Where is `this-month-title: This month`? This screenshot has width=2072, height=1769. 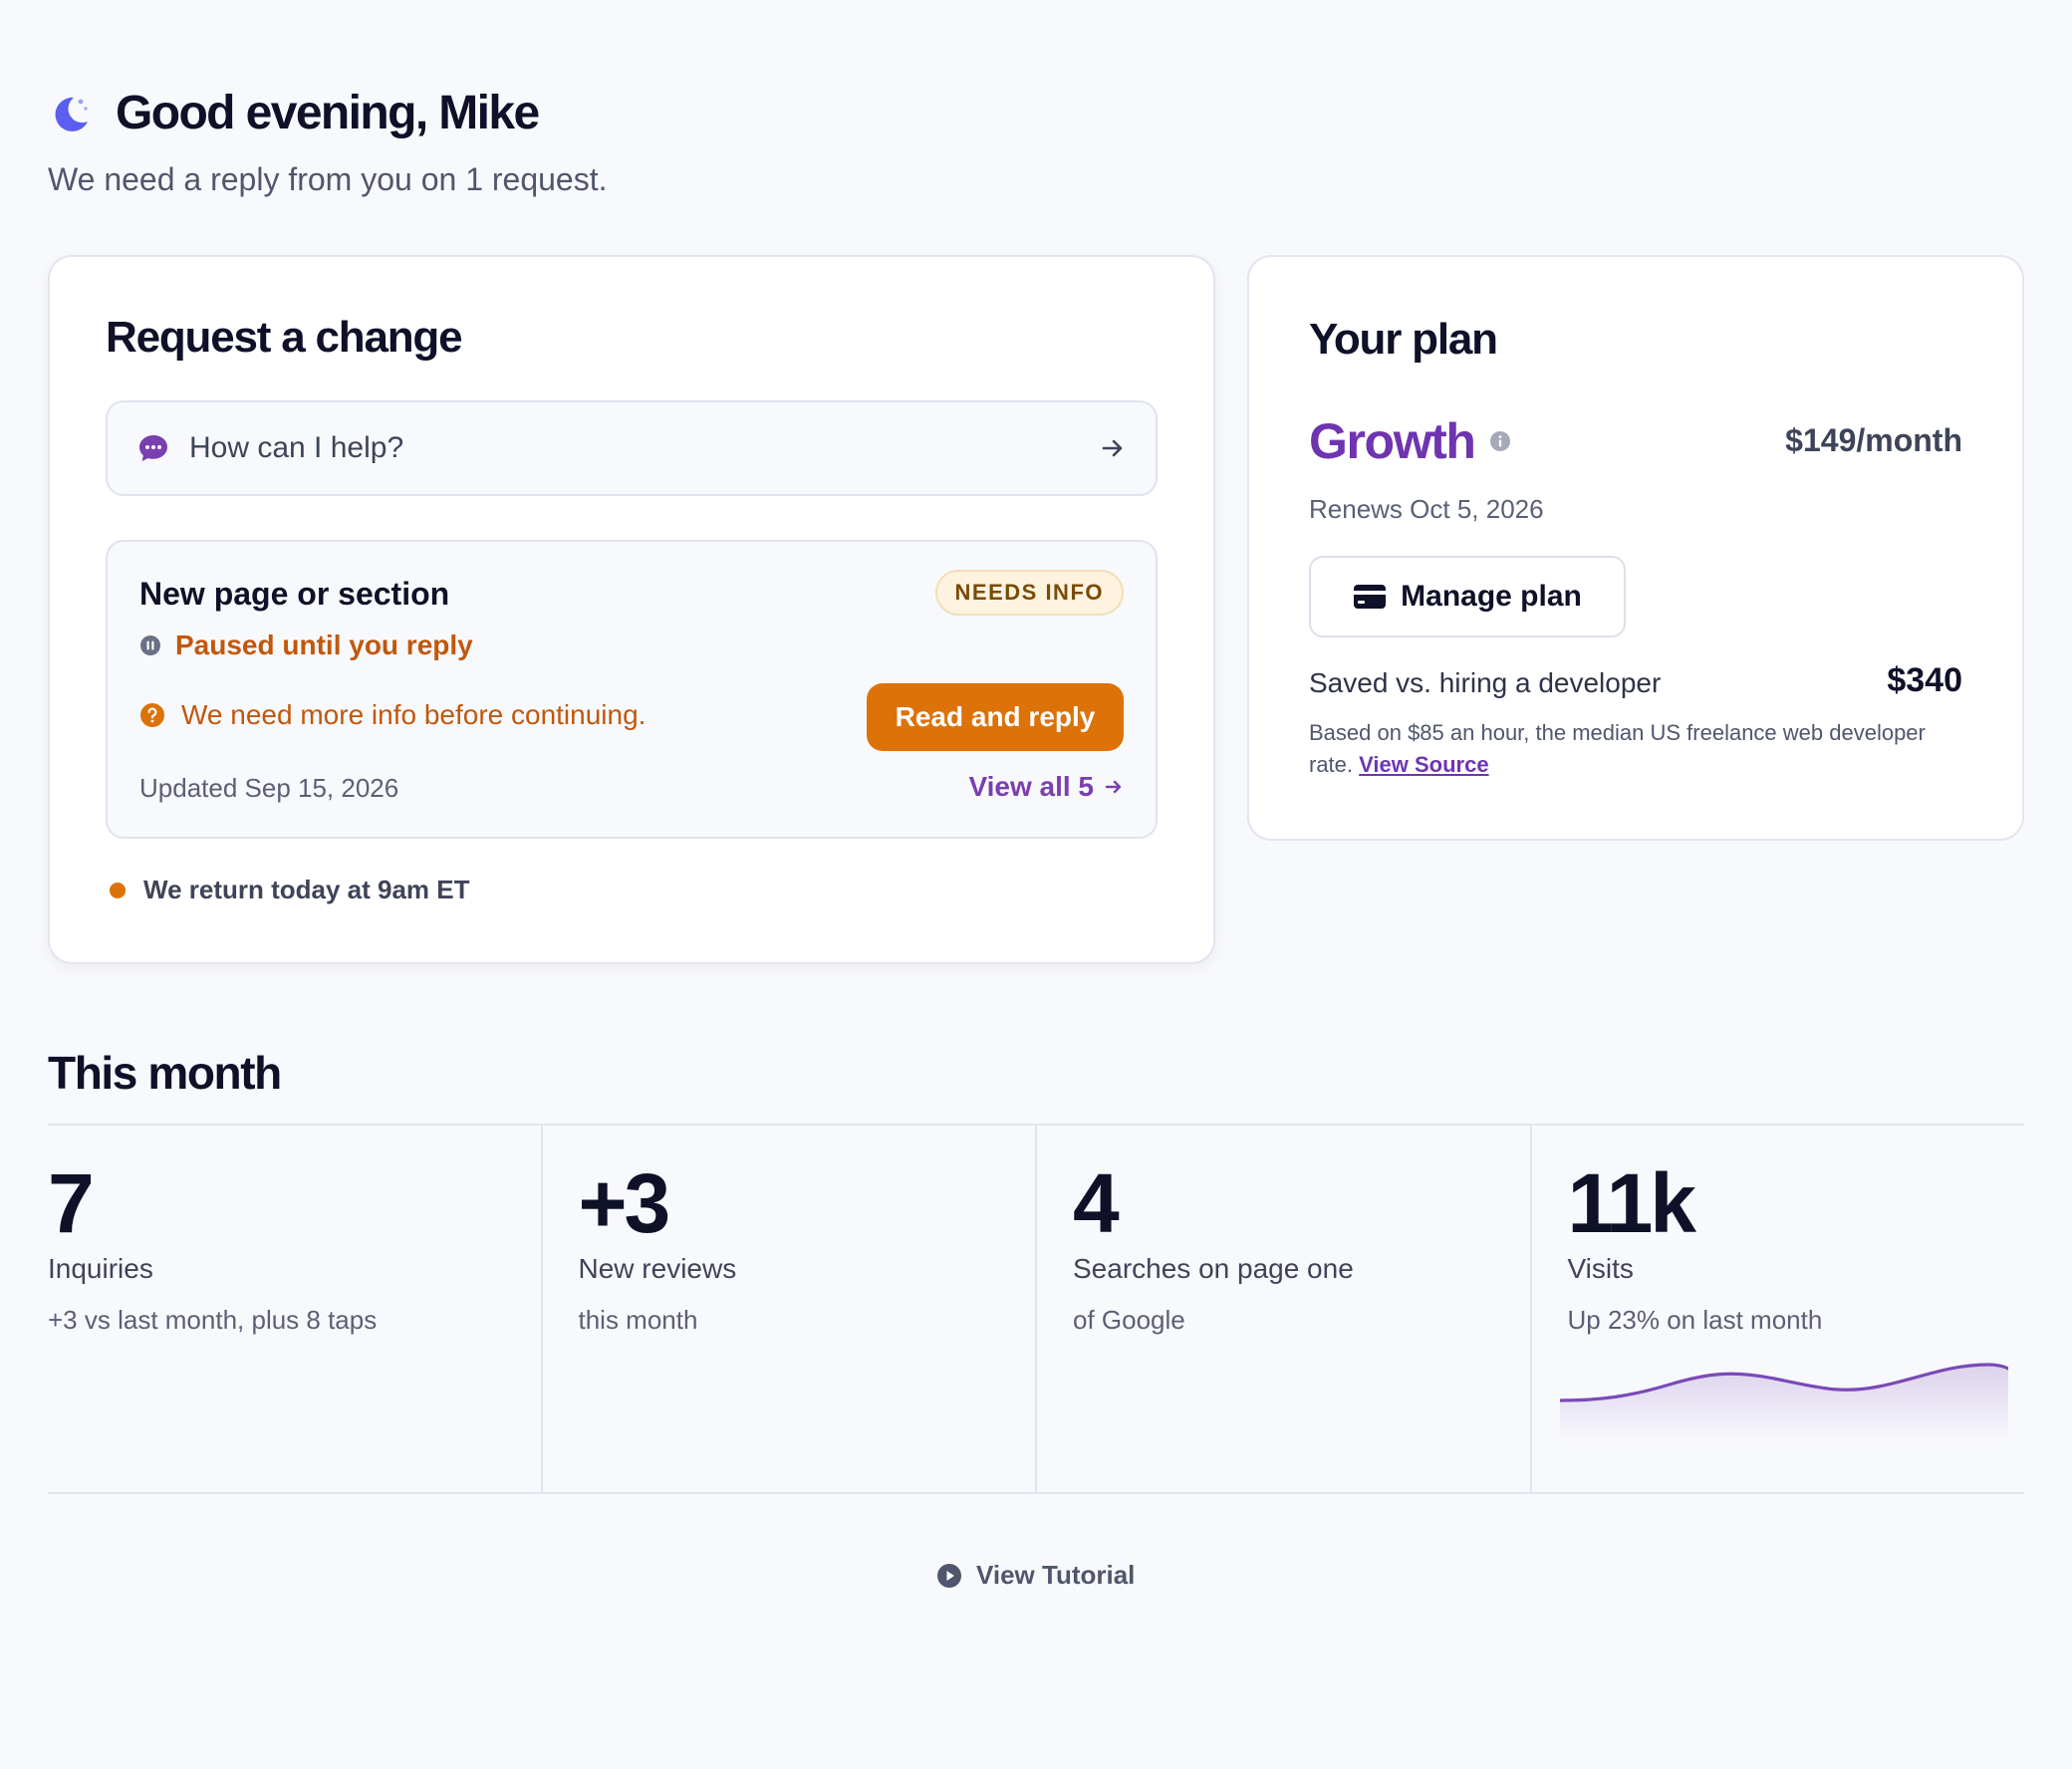
this-month-title: This month is located at coordinates (165, 1073).